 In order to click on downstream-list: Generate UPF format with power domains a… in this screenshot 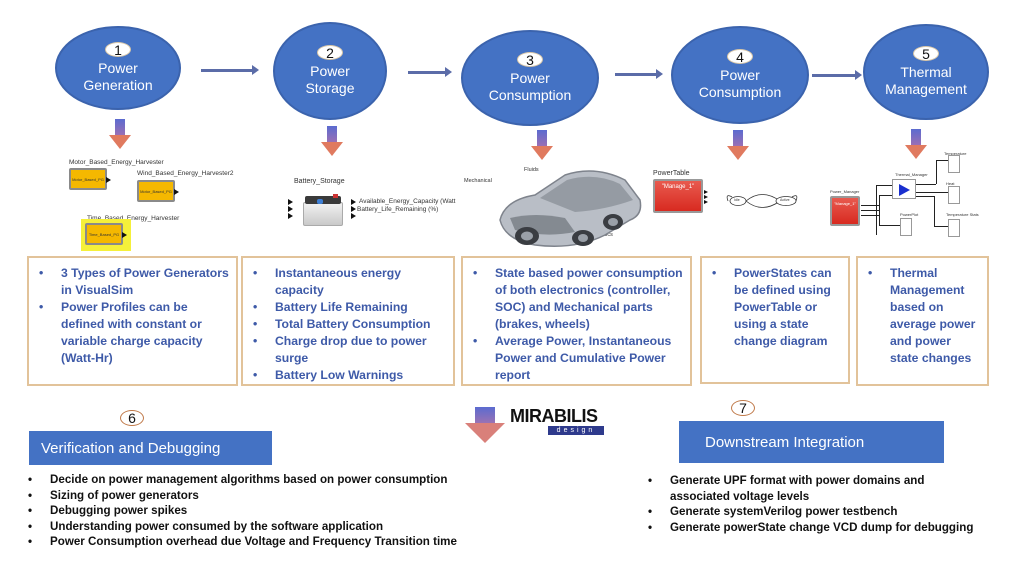, I will do `click(816, 504)`.